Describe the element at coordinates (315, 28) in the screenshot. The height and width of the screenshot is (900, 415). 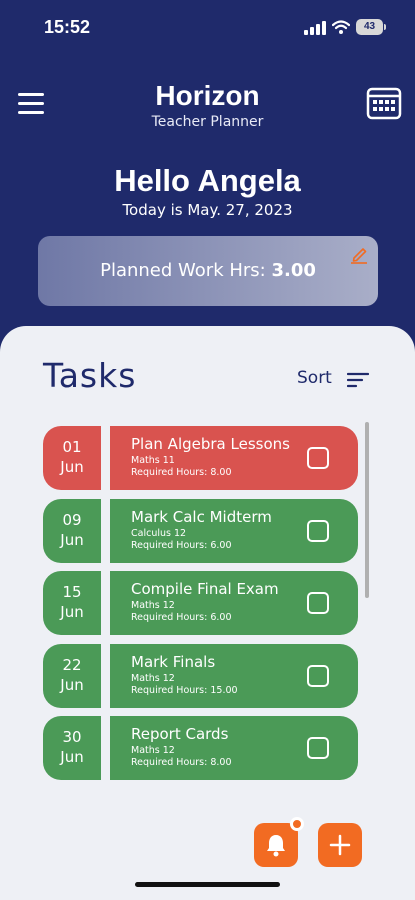
I see `signal-icon` at that location.